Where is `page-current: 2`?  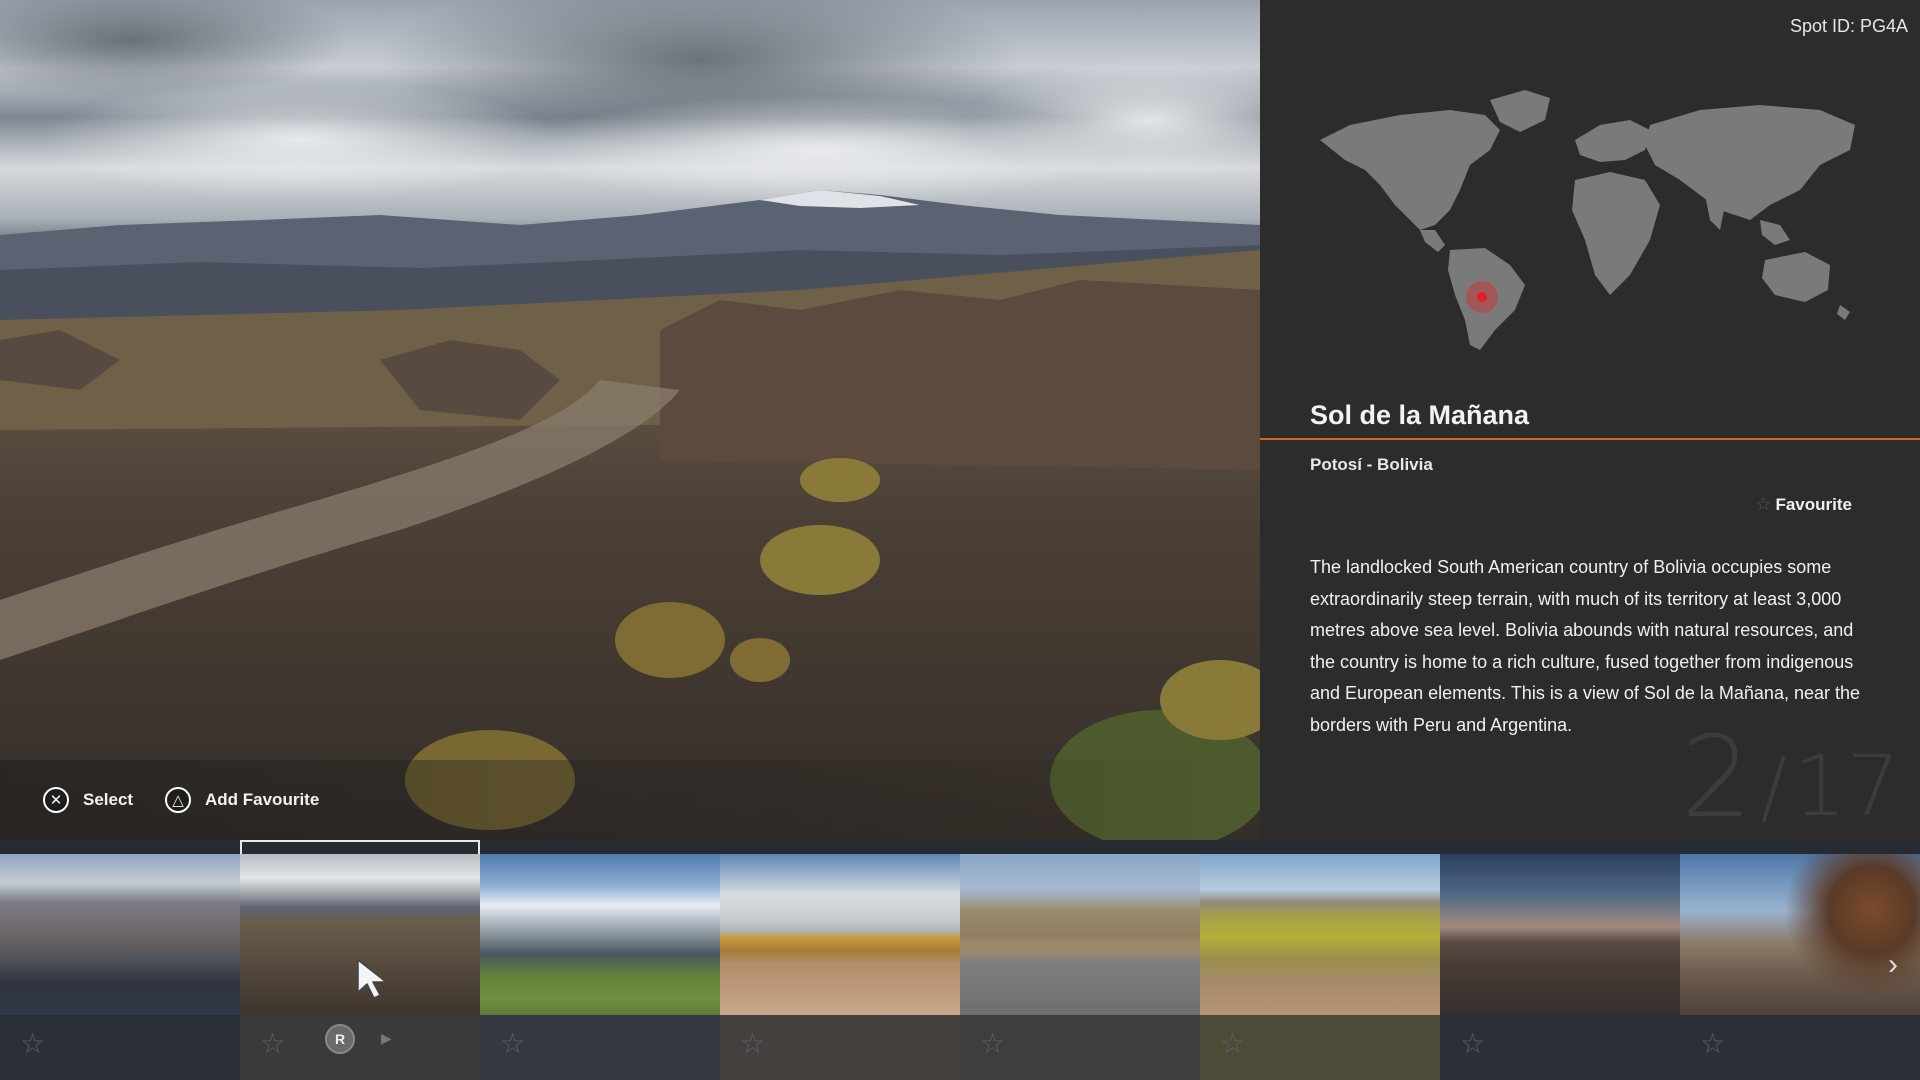 page-current: 2 is located at coordinates (1716, 778).